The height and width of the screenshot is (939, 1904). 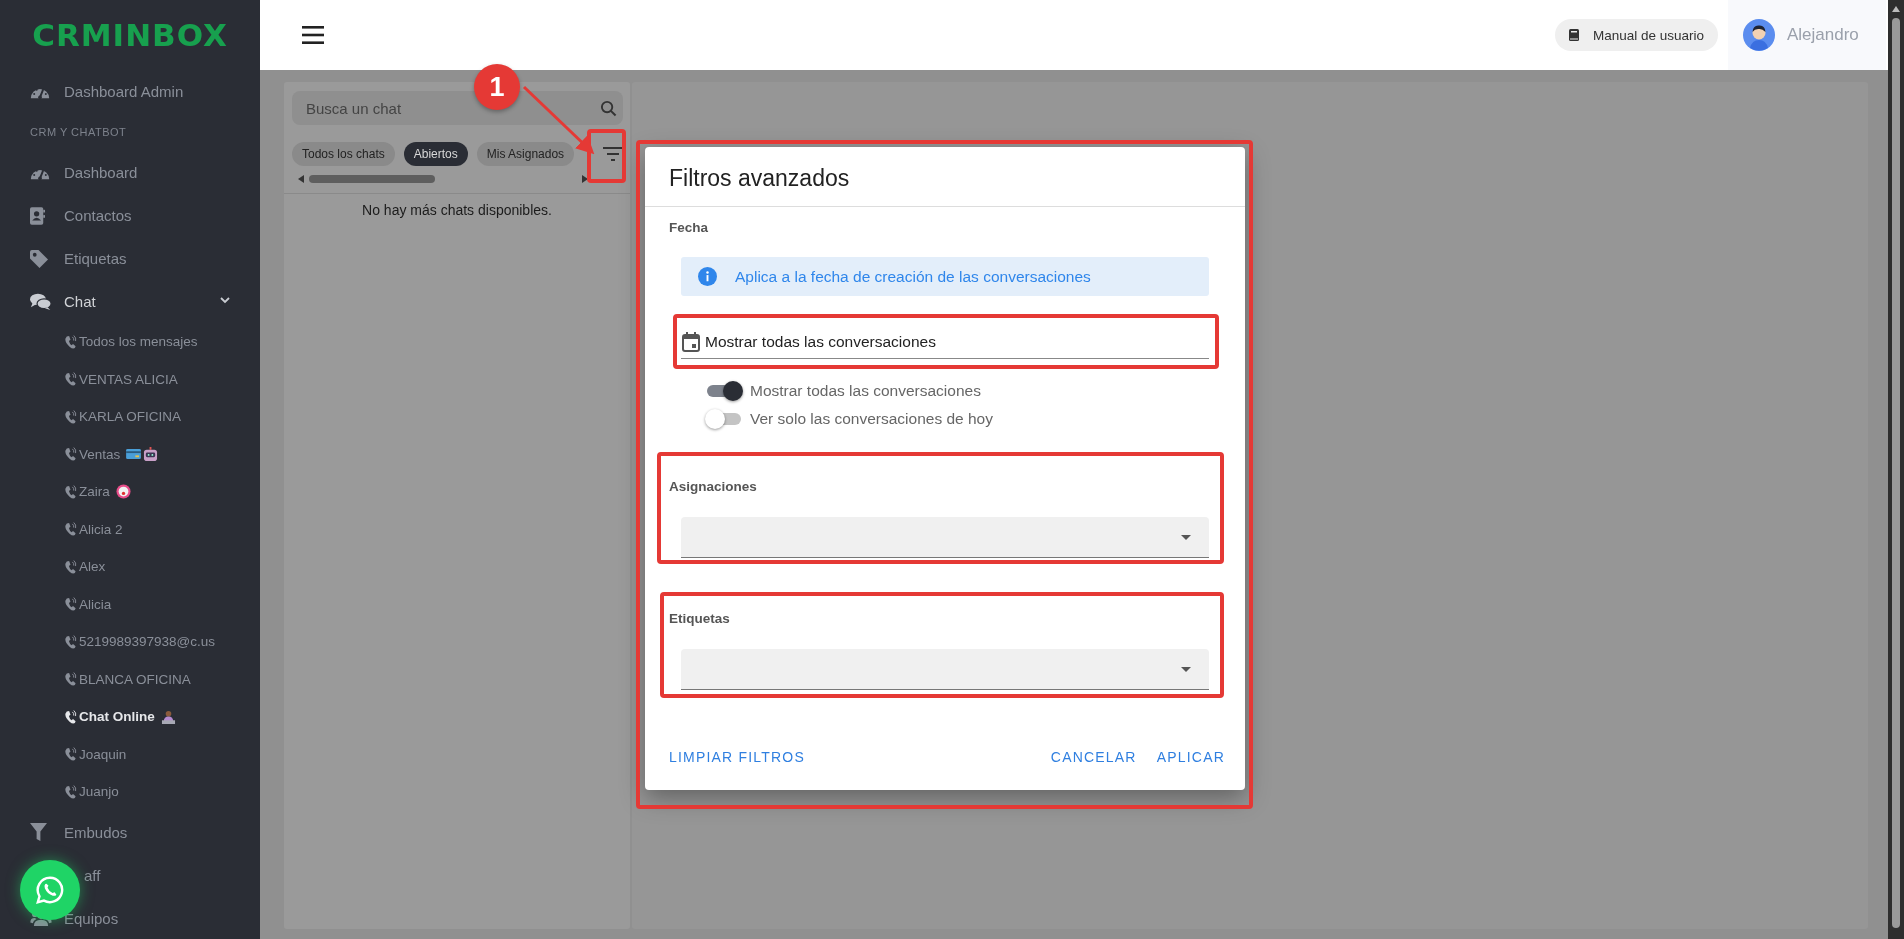 What do you see at coordinates (707, 276) in the screenshot?
I see `info-icon` at bounding box center [707, 276].